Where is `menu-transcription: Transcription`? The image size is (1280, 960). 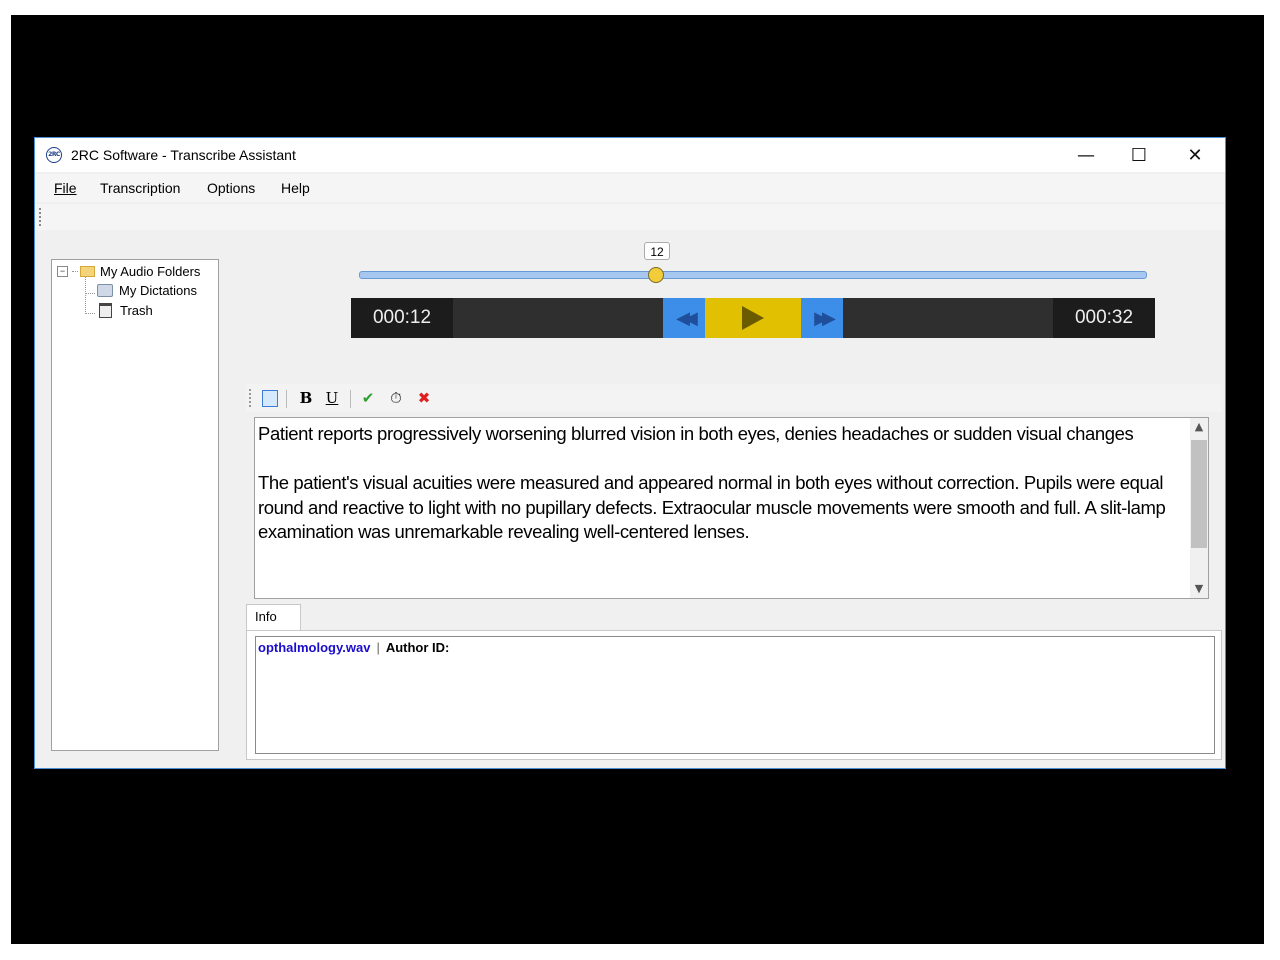 menu-transcription: Transcription is located at coordinates (140, 188).